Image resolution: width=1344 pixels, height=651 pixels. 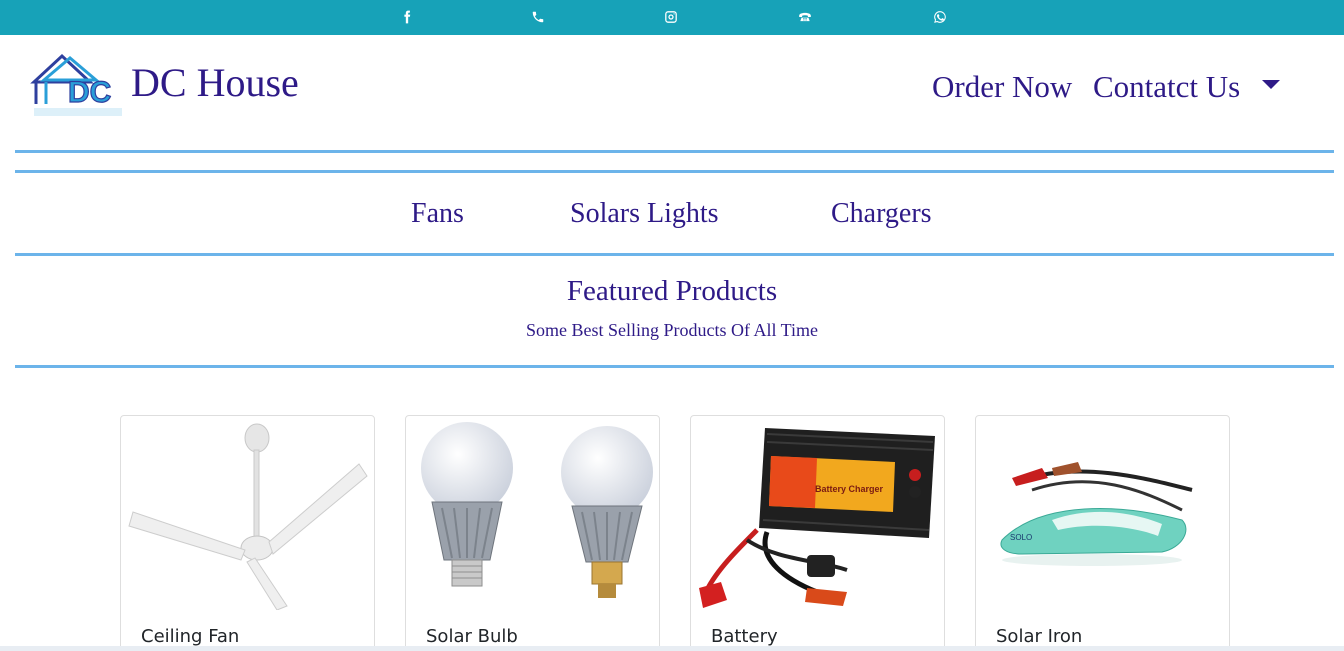 I want to click on social-topbar, so click(x=672, y=17).